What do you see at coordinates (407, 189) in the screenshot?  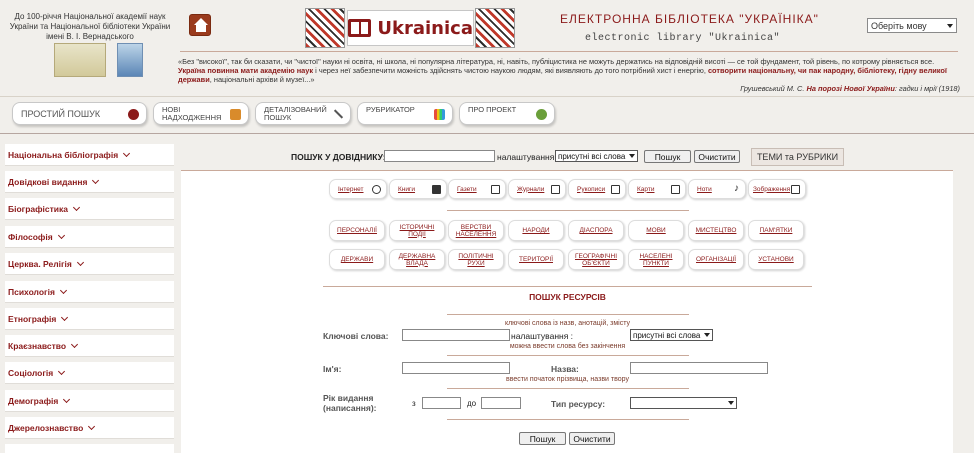 I see `media-label: Книги` at bounding box center [407, 189].